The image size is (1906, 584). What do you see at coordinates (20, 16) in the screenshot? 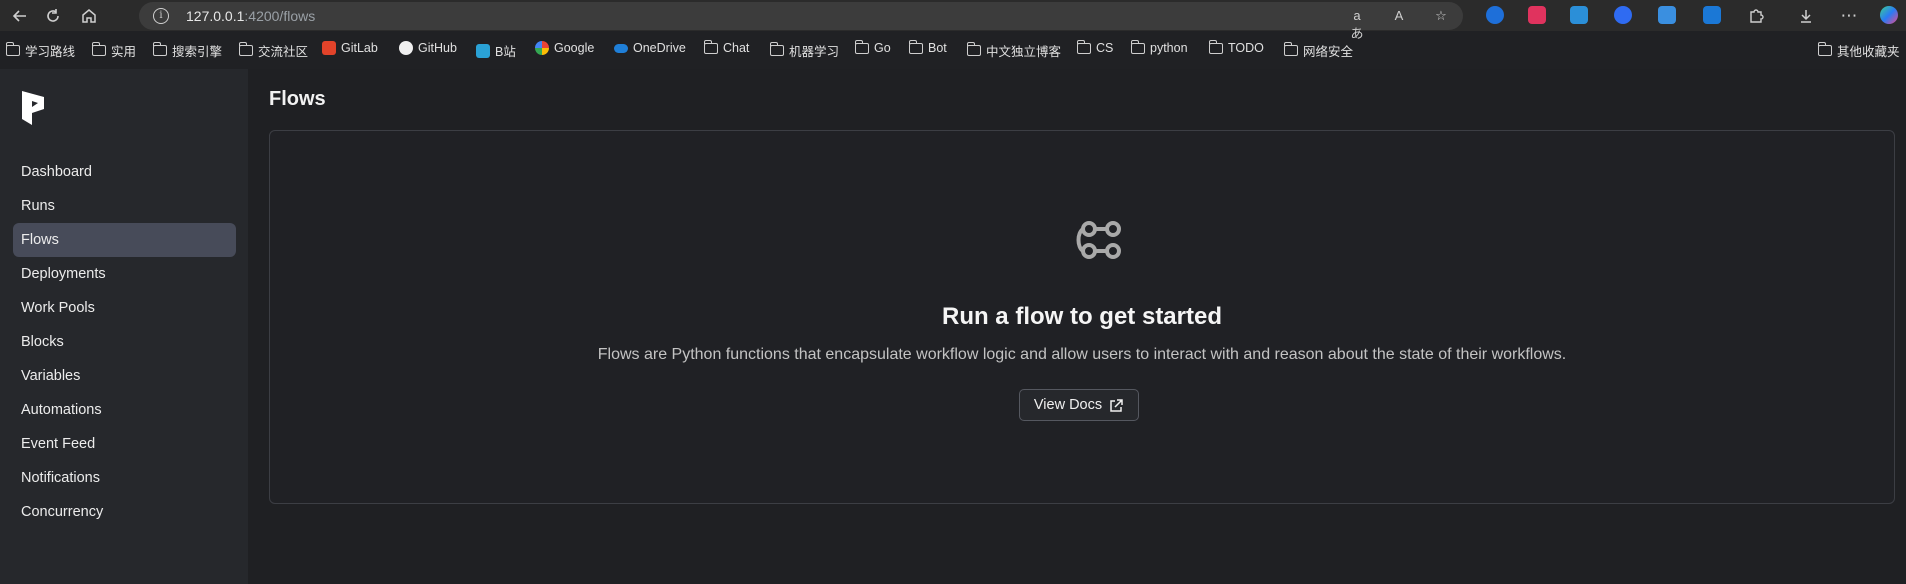
I see `back-icon` at bounding box center [20, 16].